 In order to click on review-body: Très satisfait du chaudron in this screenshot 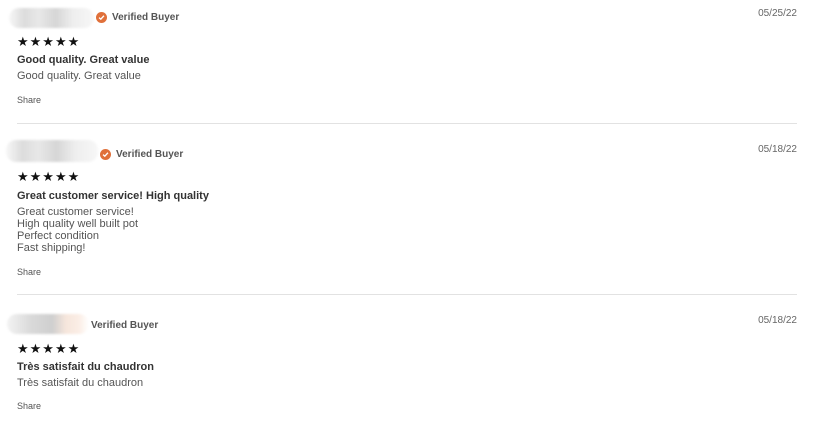, I will do `click(80, 383)`.